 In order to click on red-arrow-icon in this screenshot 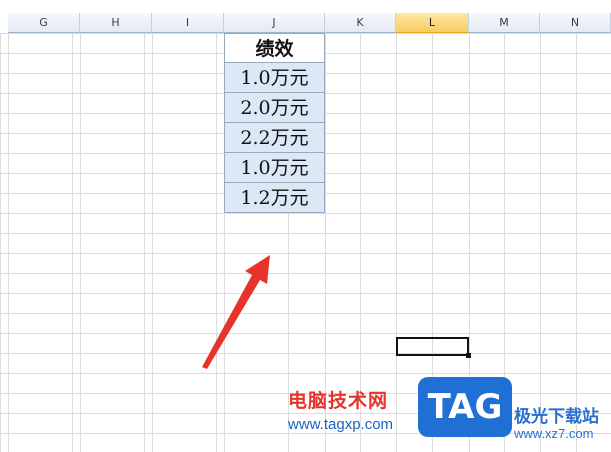, I will do `click(236, 312)`.